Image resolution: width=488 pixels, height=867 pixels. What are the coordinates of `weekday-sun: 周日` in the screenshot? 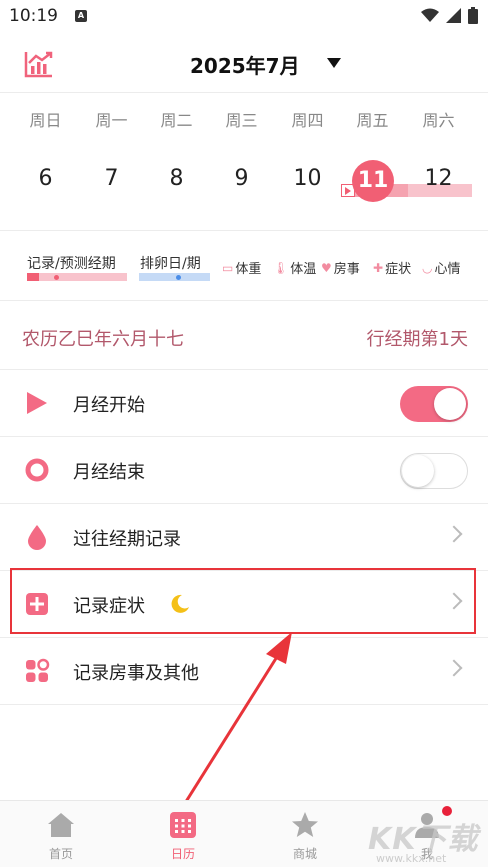 It's located at (45, 120).